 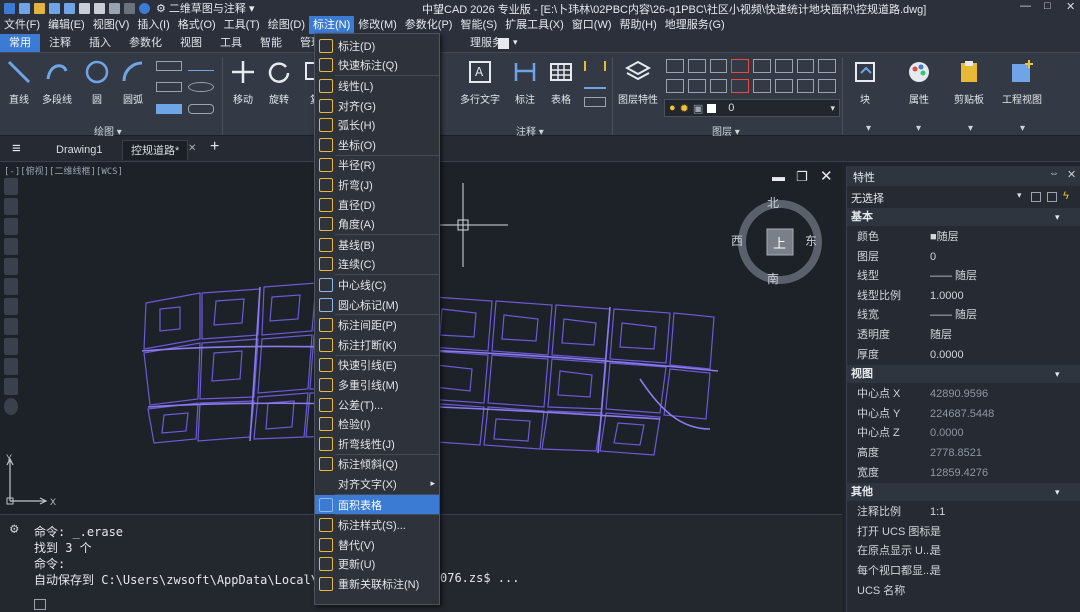 I want to click on save-icon, so click(x=54, y=8).